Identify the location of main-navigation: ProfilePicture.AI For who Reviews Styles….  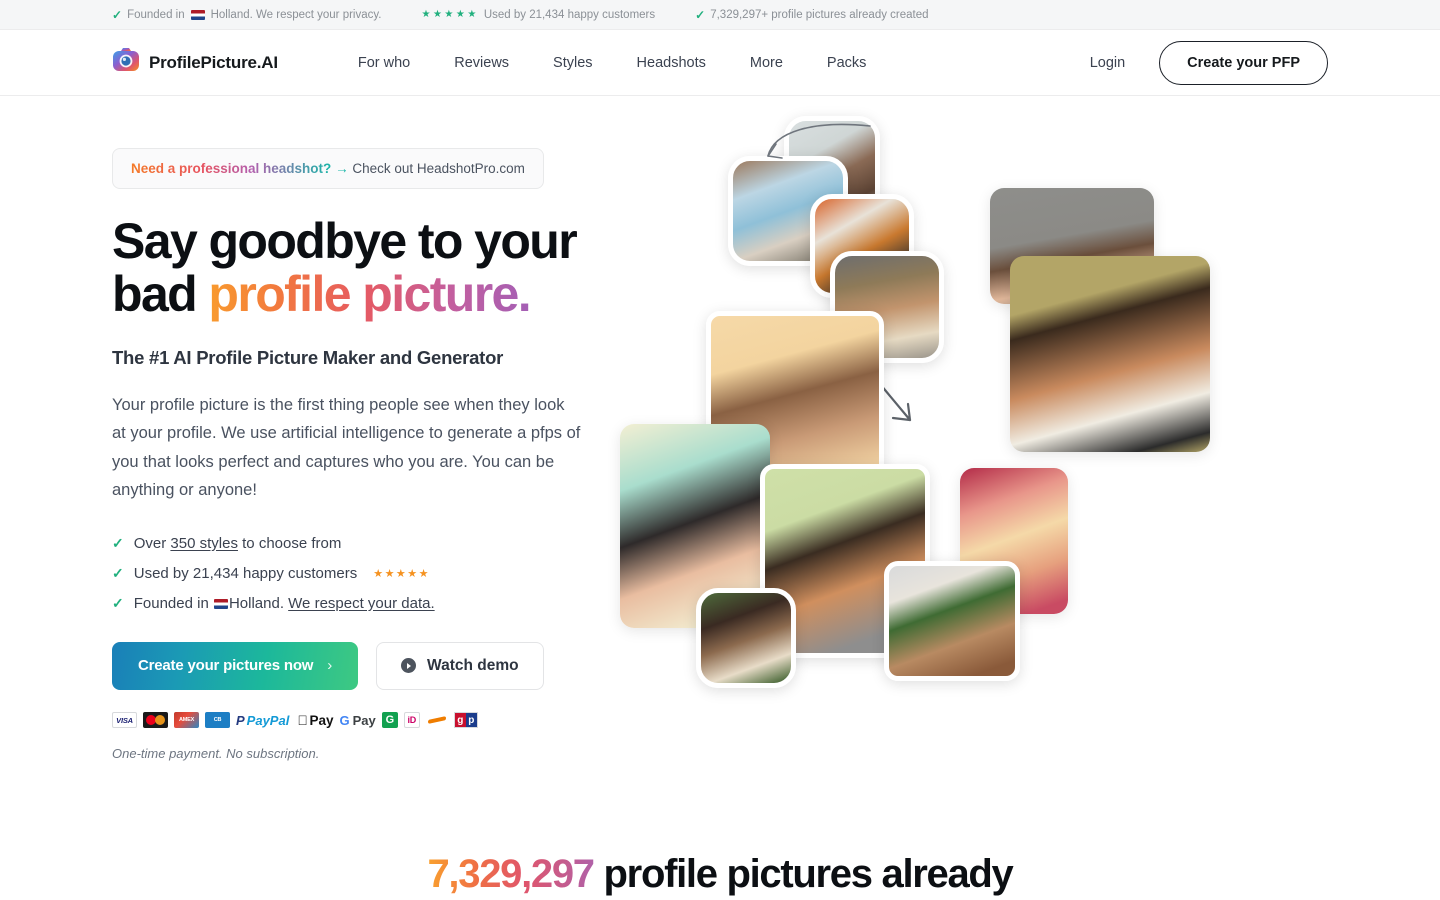
(720, 63).